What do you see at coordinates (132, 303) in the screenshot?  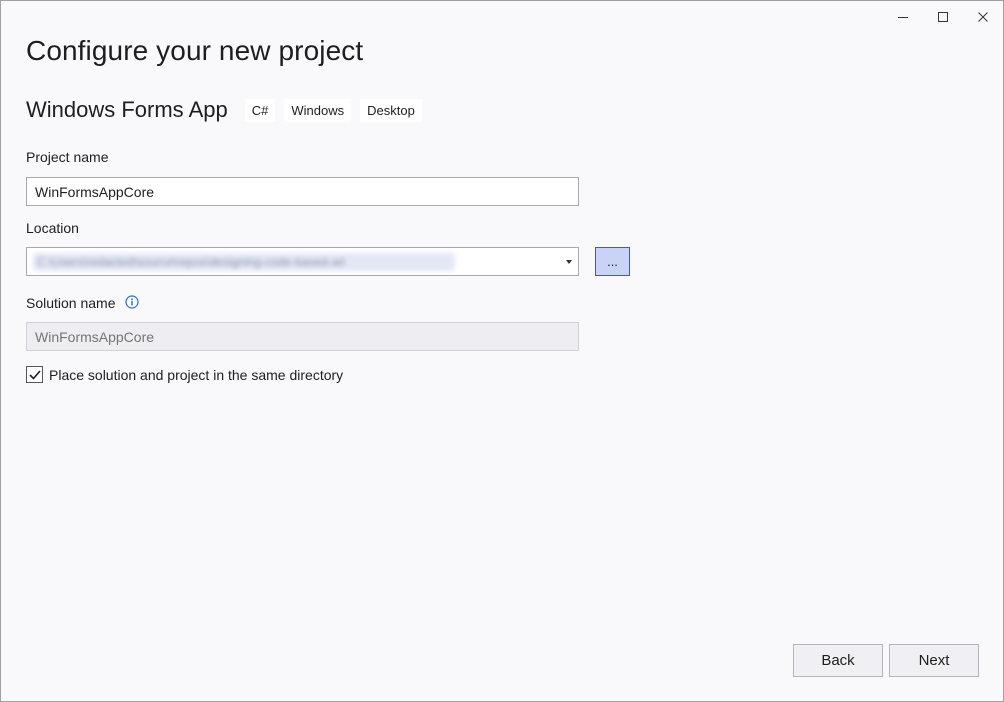 I see `info-icon` at bounding box center [132, 303].